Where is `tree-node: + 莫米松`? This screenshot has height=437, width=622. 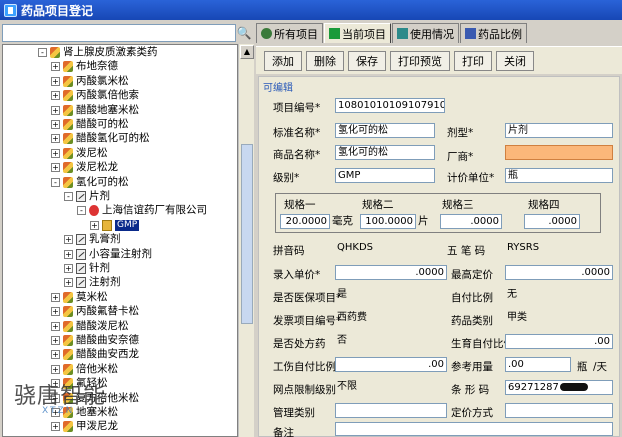
tree-node: + 莫米松 is located at coordinates (79, 297).